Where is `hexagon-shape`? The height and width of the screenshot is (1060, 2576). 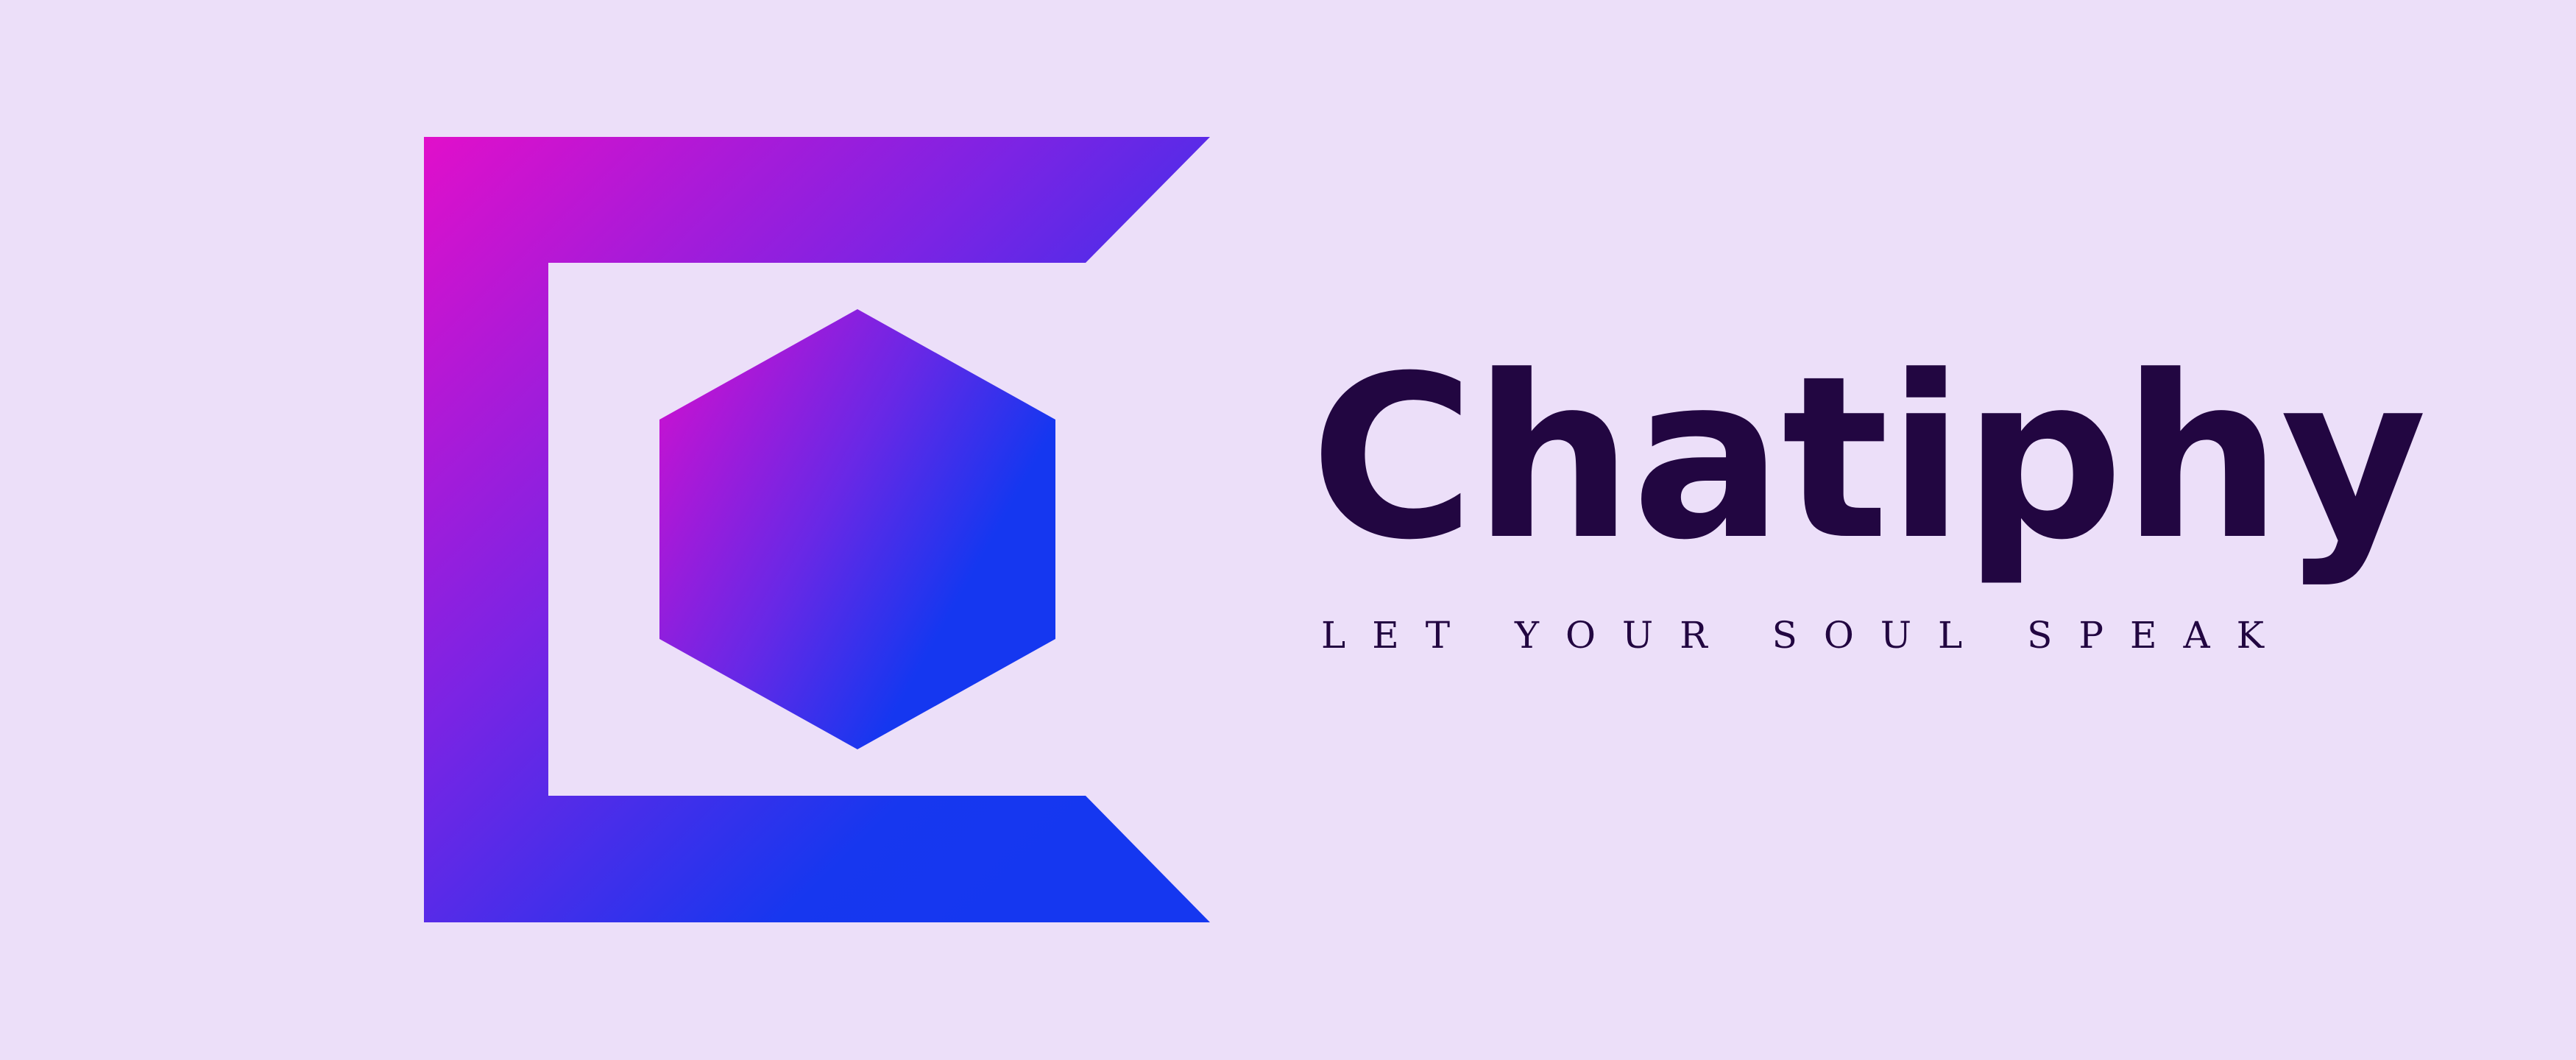
hexagon-shape is located at coordinates (857, 529).